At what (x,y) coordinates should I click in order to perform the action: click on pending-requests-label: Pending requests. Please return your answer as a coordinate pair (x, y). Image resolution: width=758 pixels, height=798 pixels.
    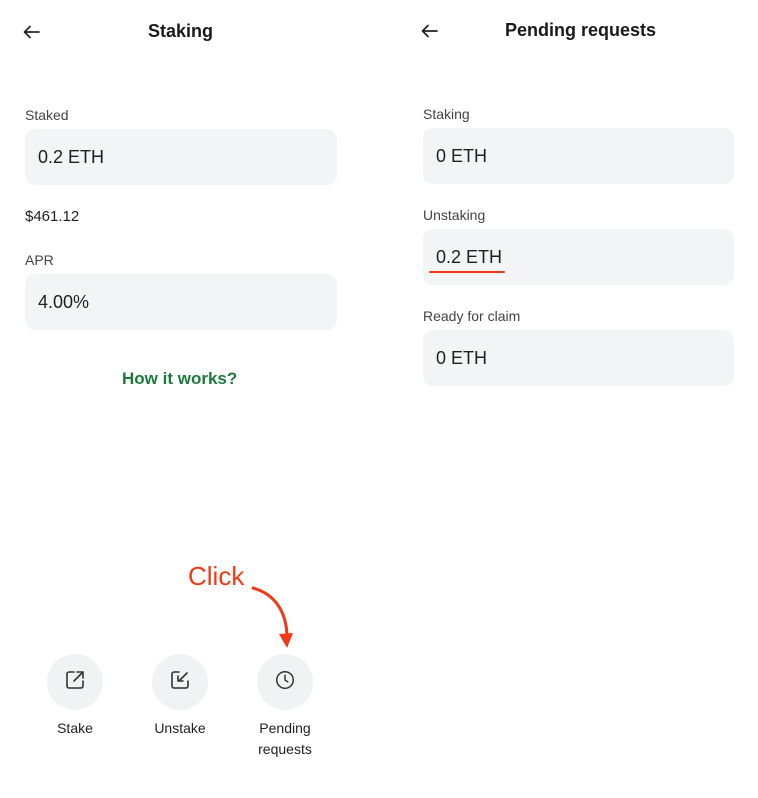
    Looking at the image, I should click on (285, 738).